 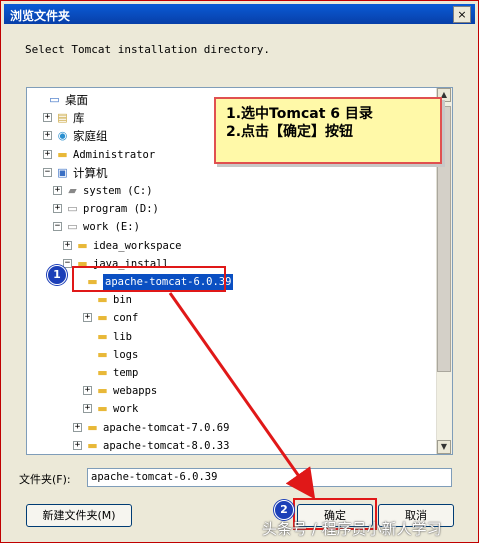 I want to click on watermark-text: 头条号 / 程序员小新人学习, so click(x=352, y=529).